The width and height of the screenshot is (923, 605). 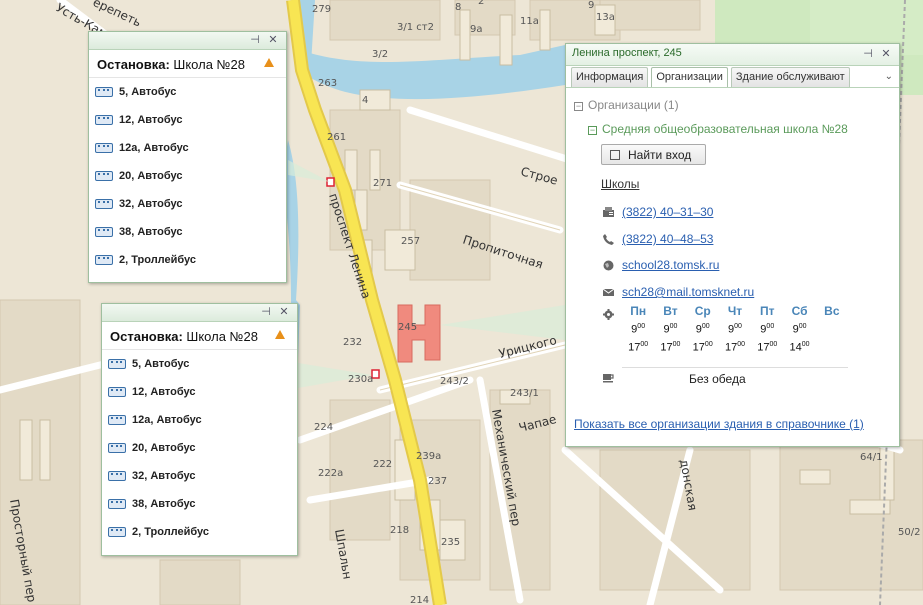 What do you see at coordinates (610, 77) in the screenshot?
I see `tab-info: Информация` at bounding box center [610, 77].